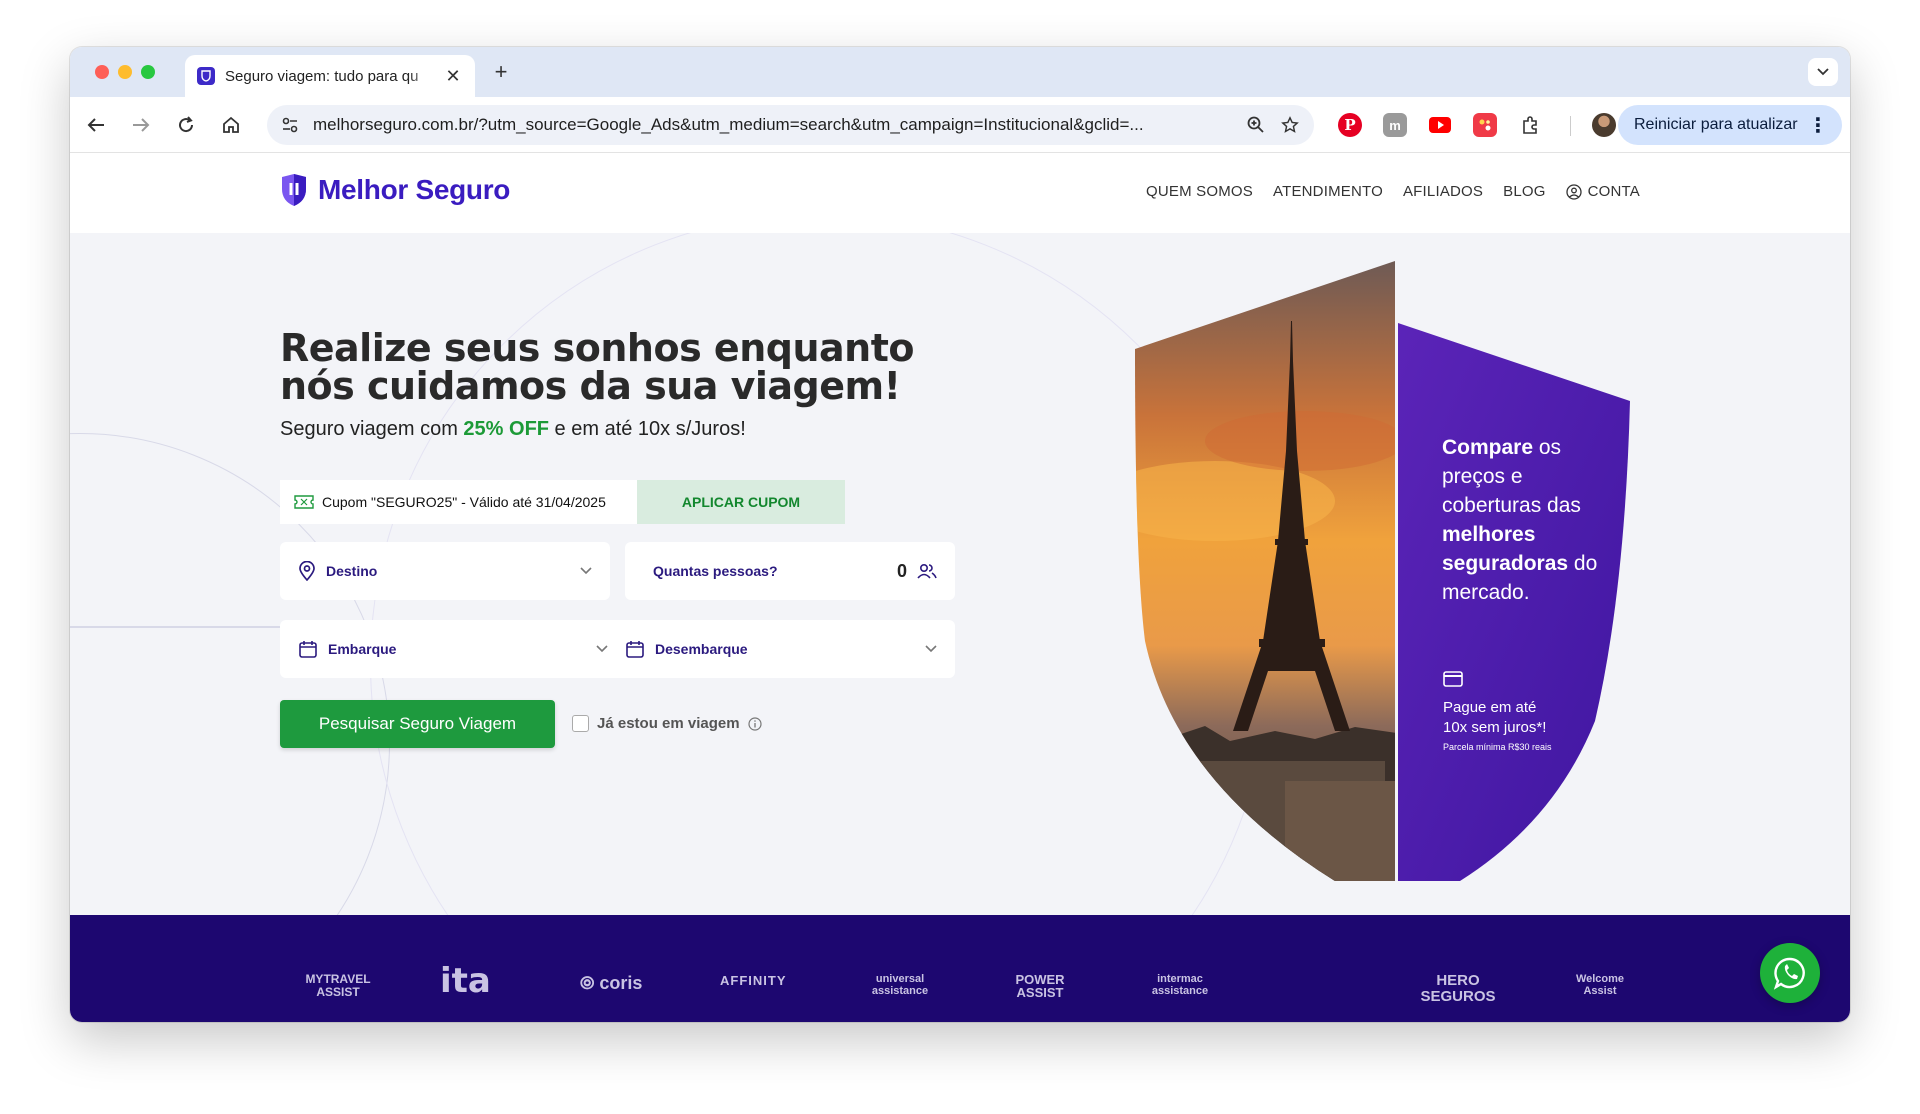 The image size is (1920, 1114). Describe the element at coordinates (1613, 191) in the screenshot. I see `nav-conta-label: CONTA` at that location.